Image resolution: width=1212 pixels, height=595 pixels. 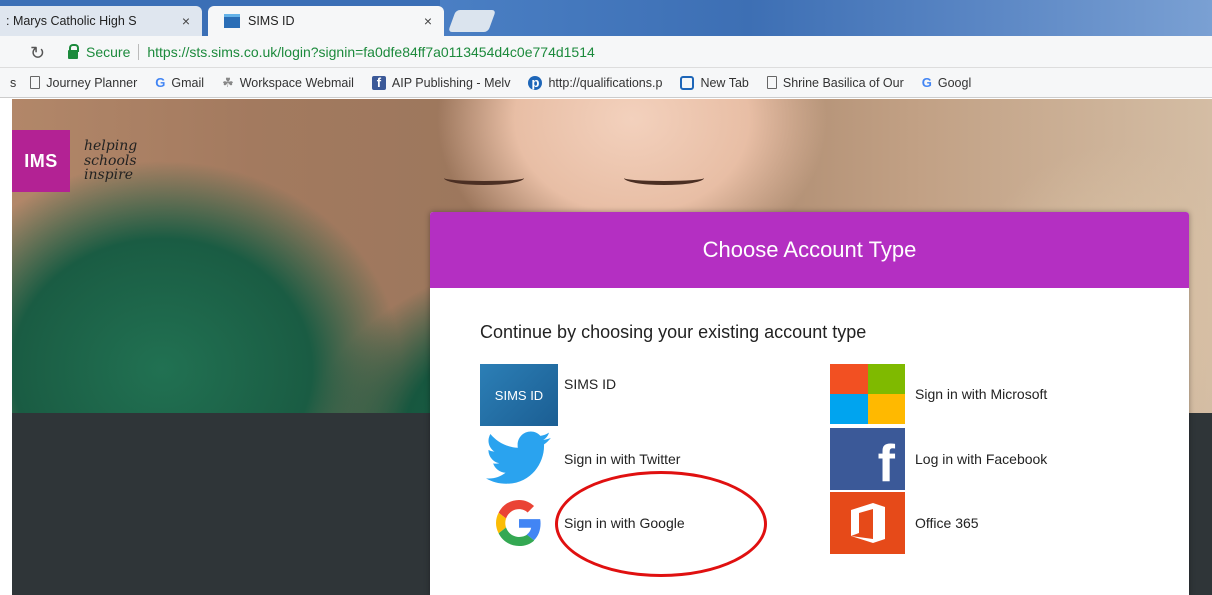 I want to click on bookmark-journey-planner: Journey Planner, so click(x=83, y=83).